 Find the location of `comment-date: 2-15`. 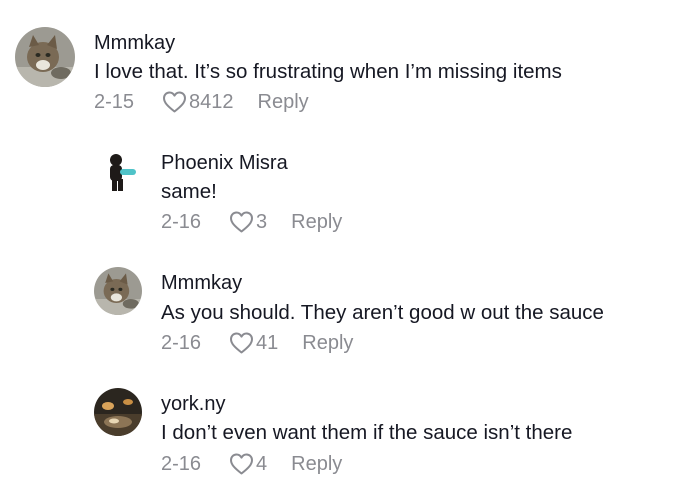

comment-date: 2-15 is located at coordinates (114, 102).